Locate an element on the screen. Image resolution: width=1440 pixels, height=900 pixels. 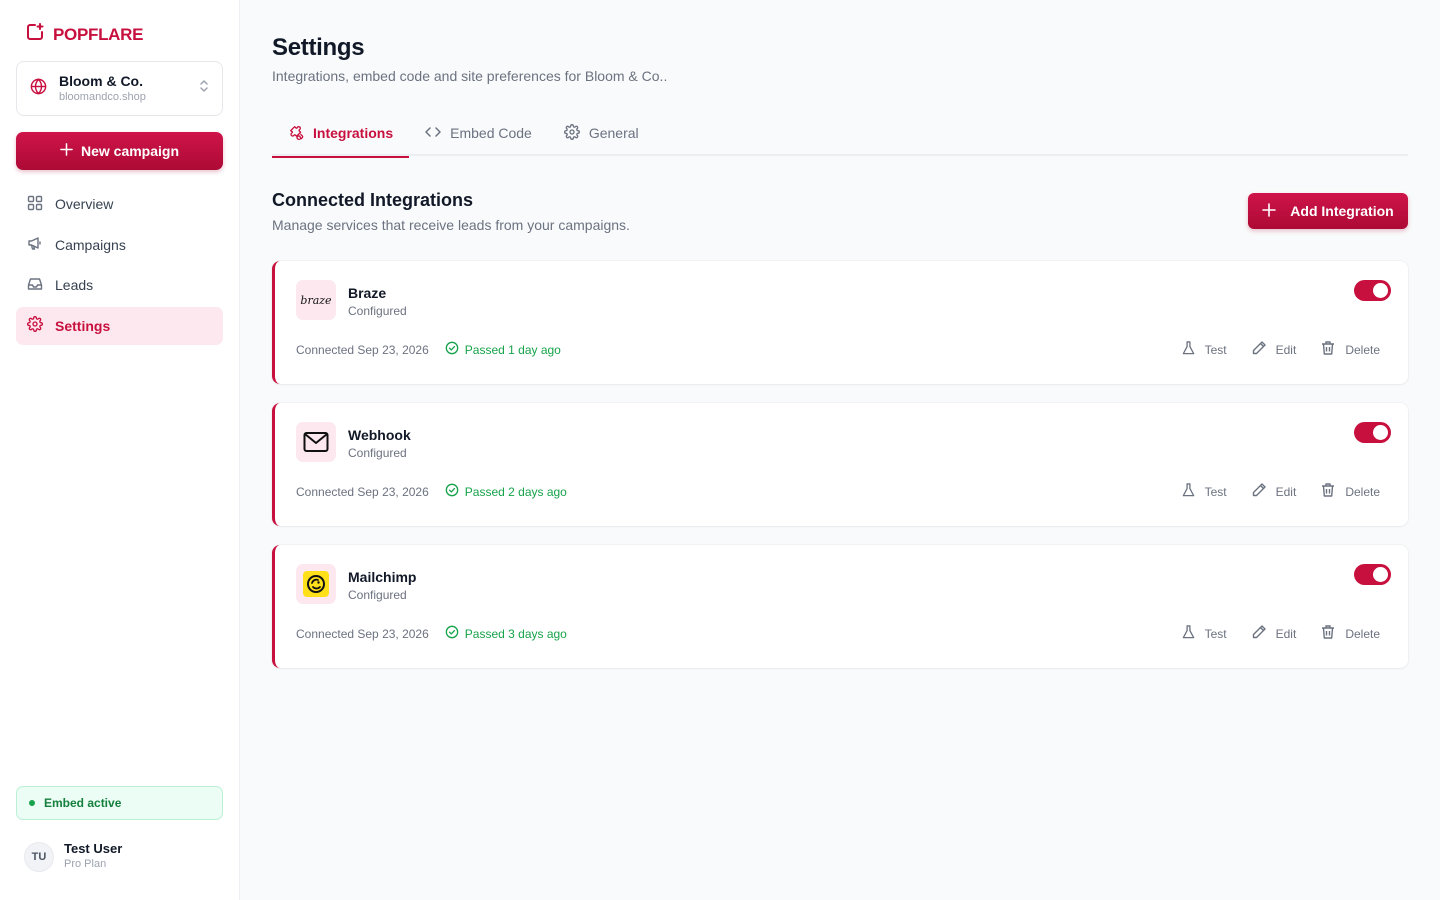
chevron-up-down-icon is located at coordinates (204, 88).